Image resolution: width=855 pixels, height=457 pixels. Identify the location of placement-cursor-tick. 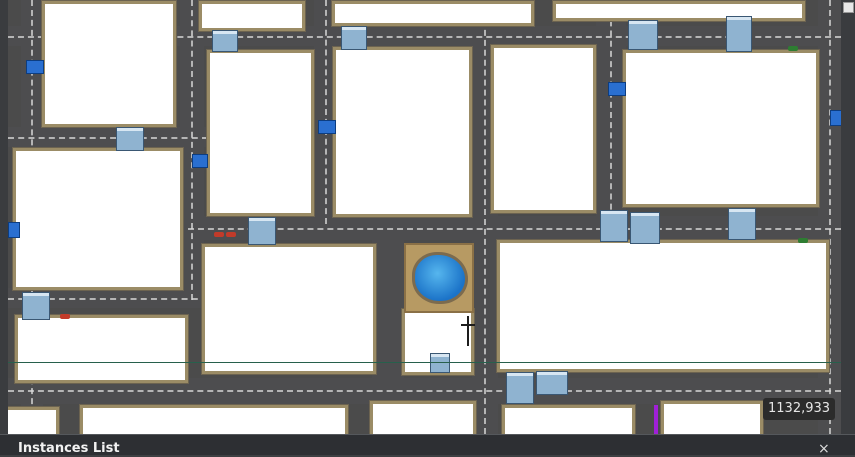
(468, 325).